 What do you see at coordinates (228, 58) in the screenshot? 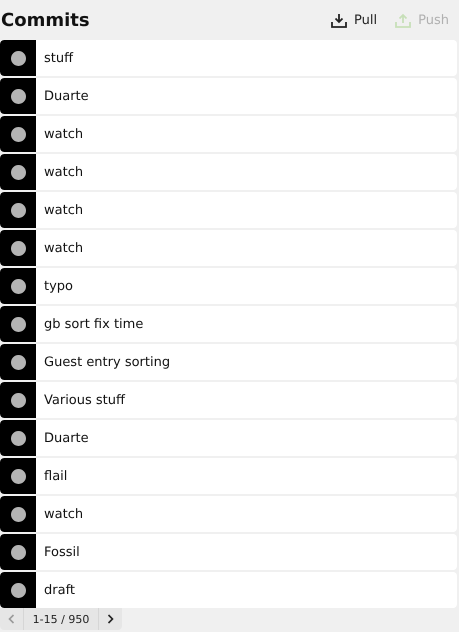
I see `commit-row: stuff` at bounding box center [228, 58].